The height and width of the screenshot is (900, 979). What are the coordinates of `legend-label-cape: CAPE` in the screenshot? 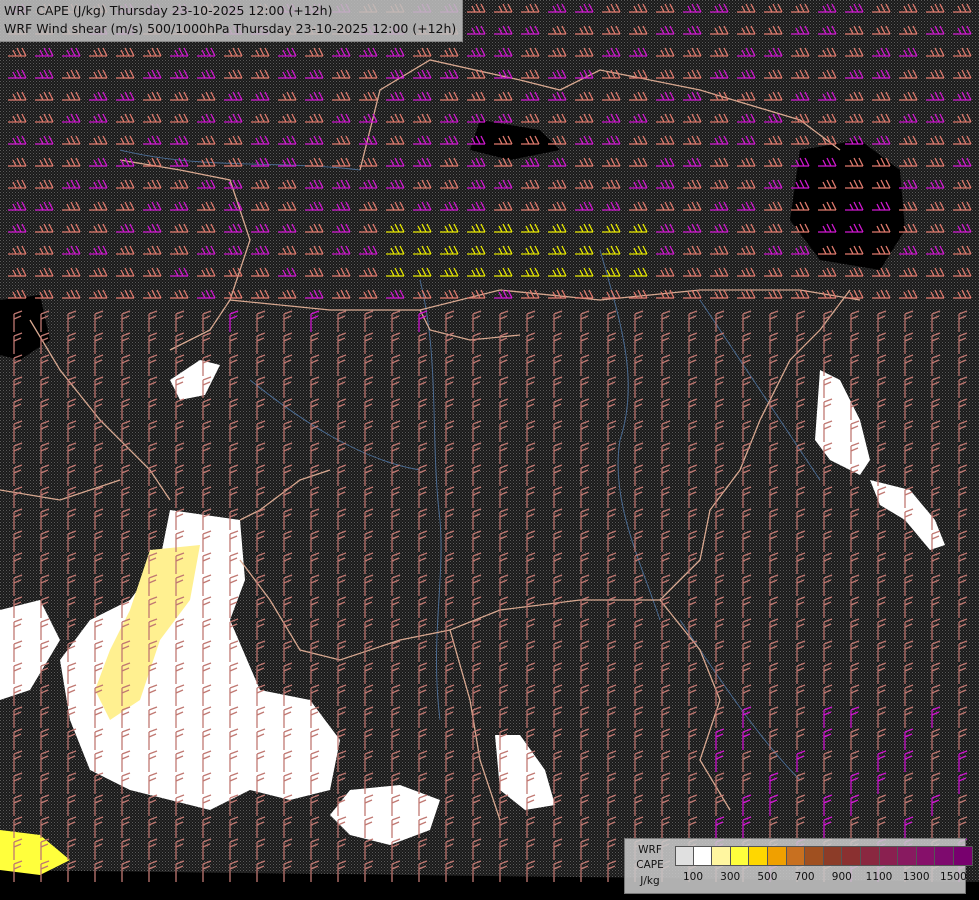 It's located at (650, 865).